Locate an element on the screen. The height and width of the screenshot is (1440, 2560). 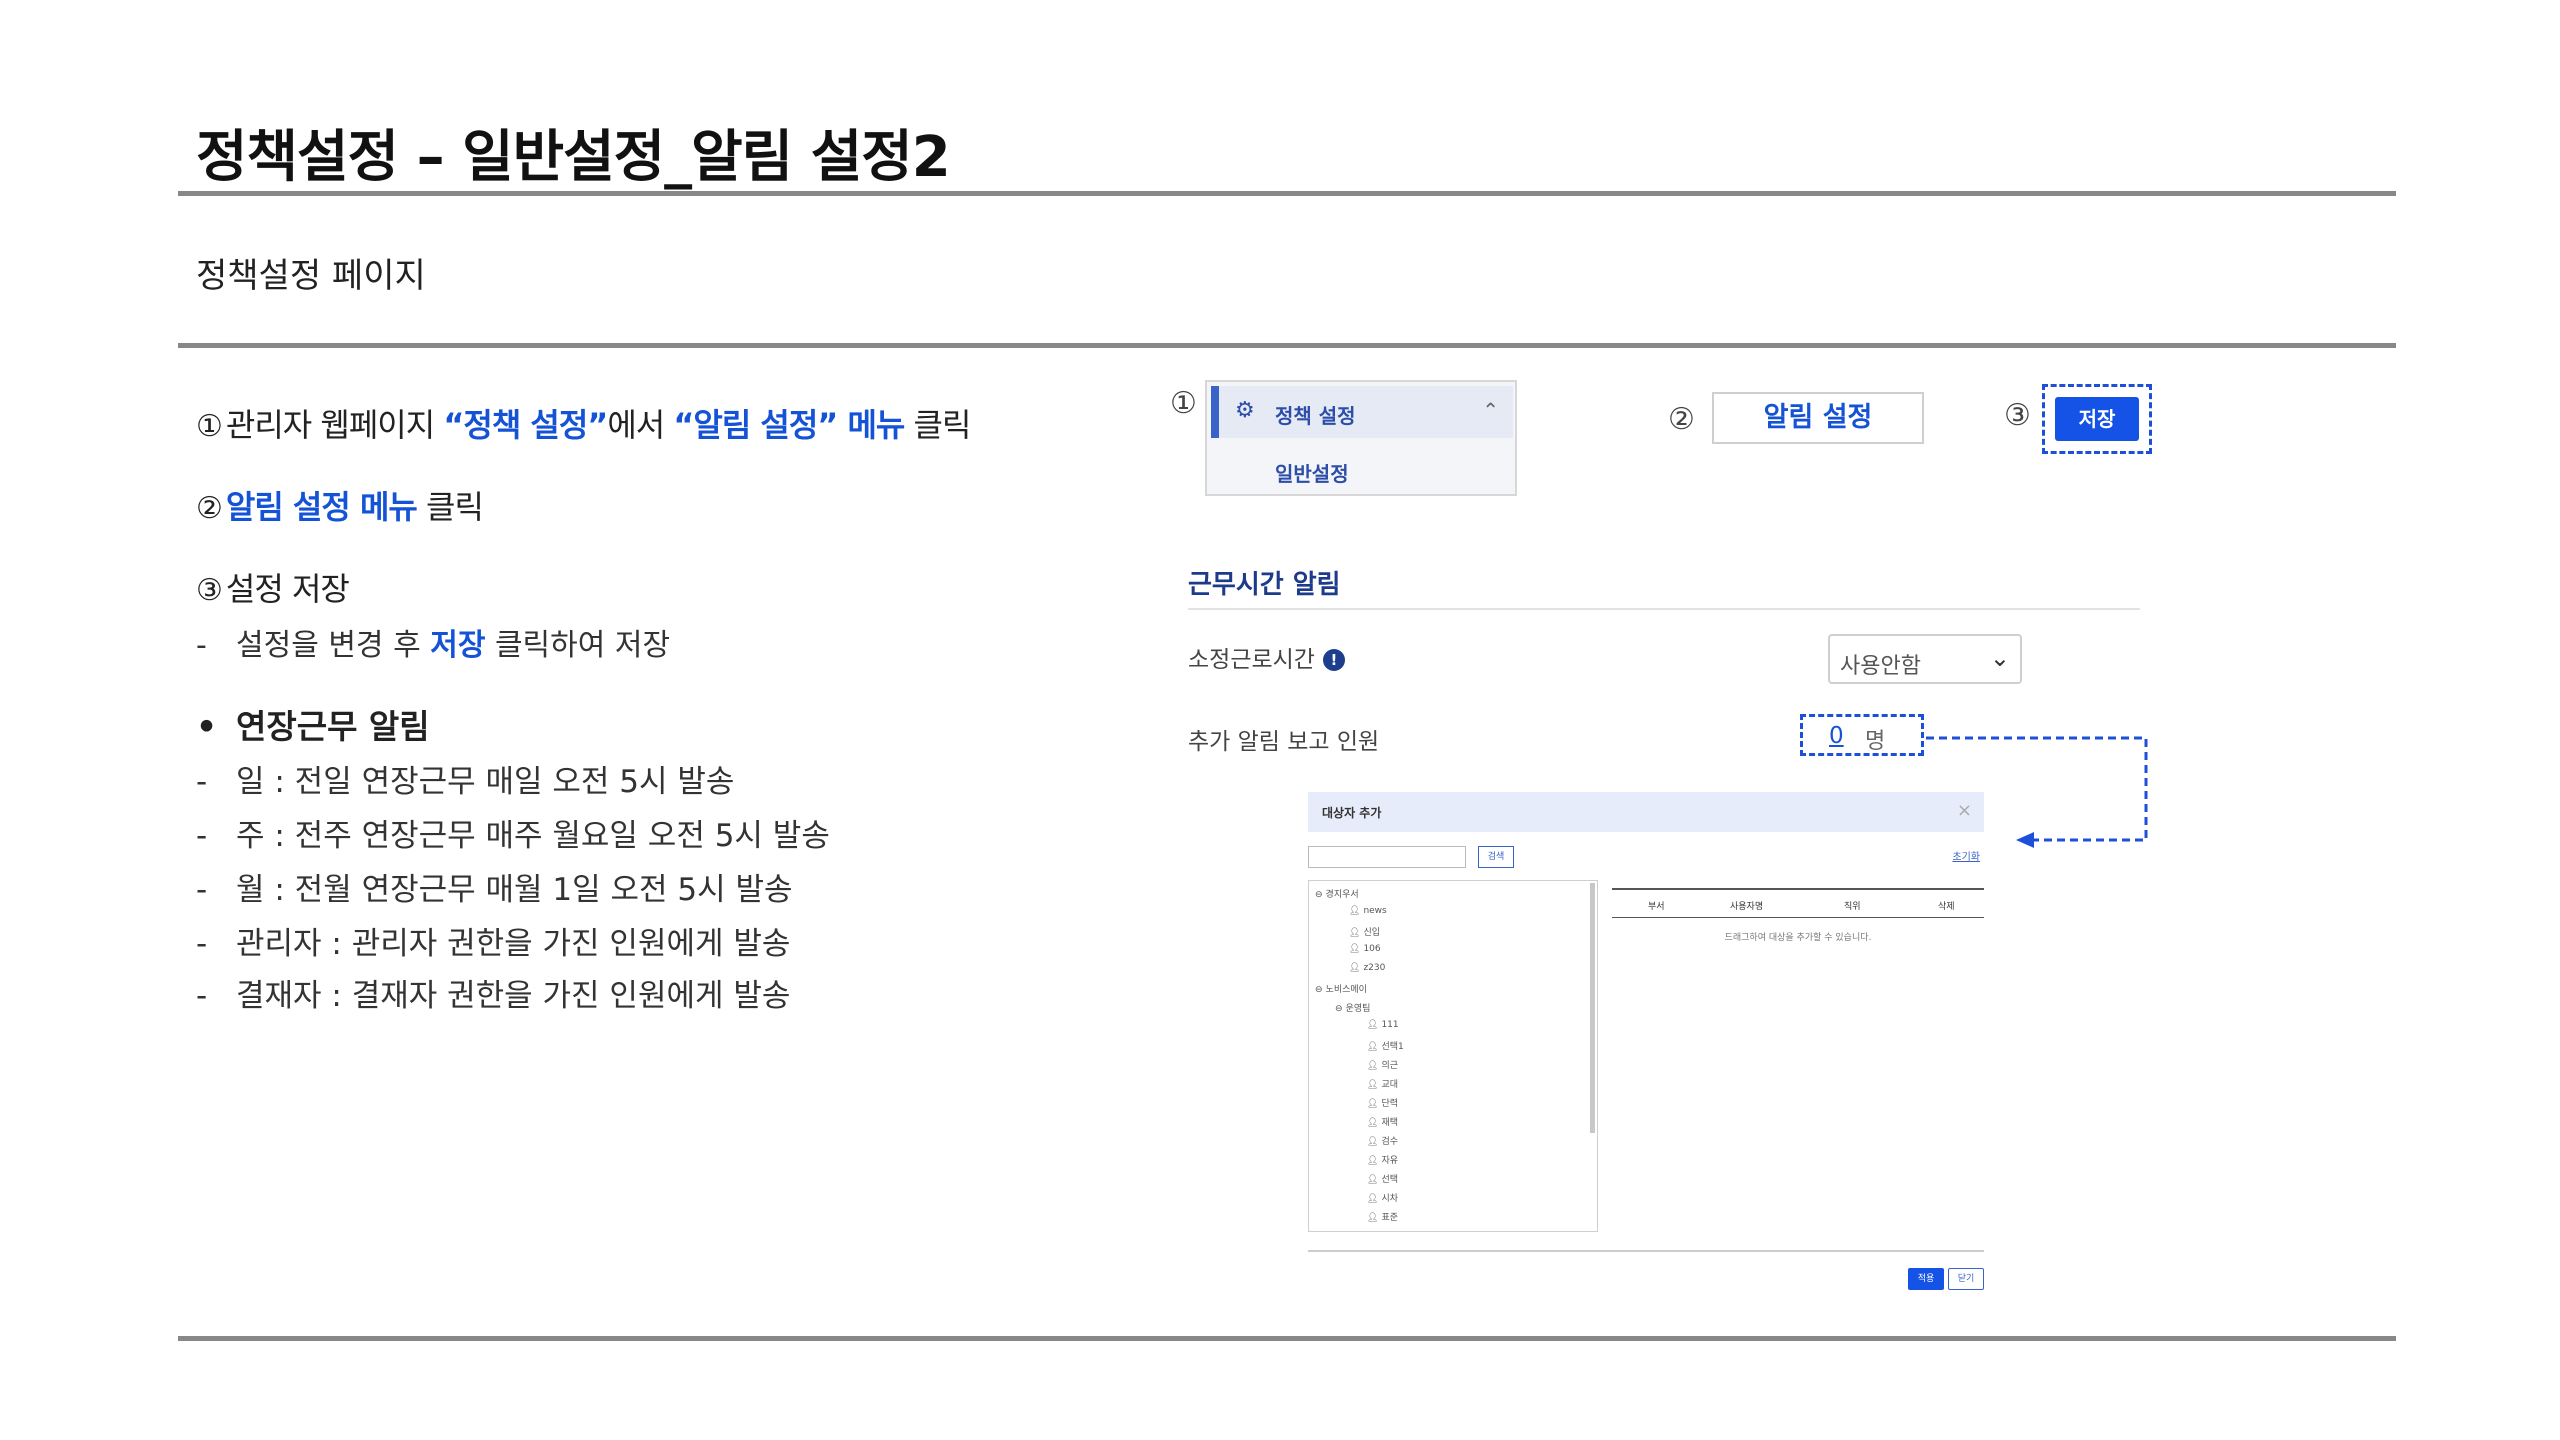
tree-node-label: 선택 is located at coordinates (1389, 1180).